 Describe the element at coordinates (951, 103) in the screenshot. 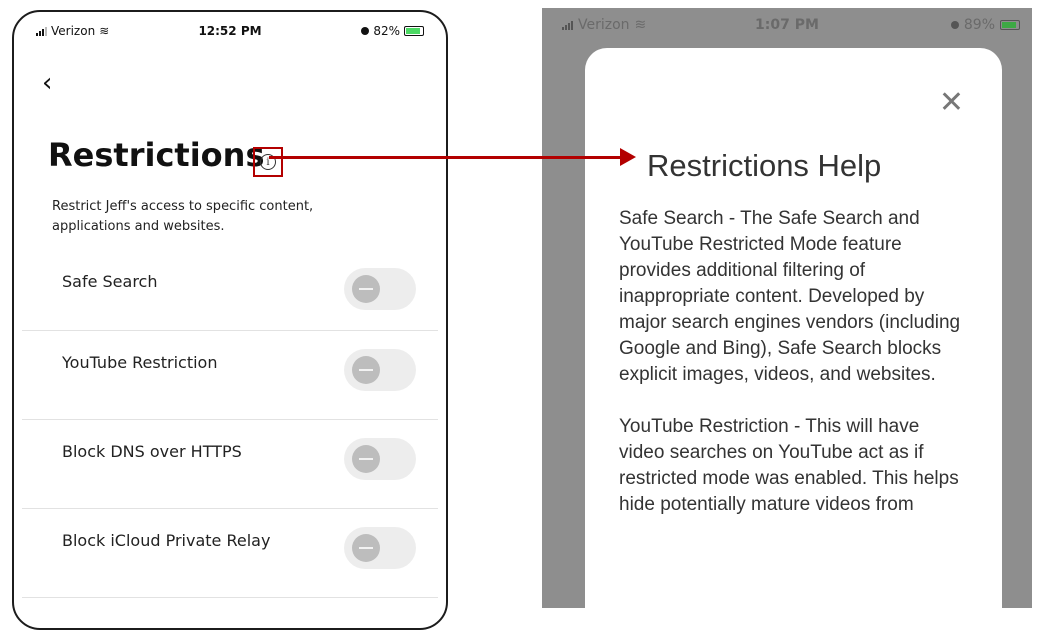

I see `close-icon: ✕` at that location.